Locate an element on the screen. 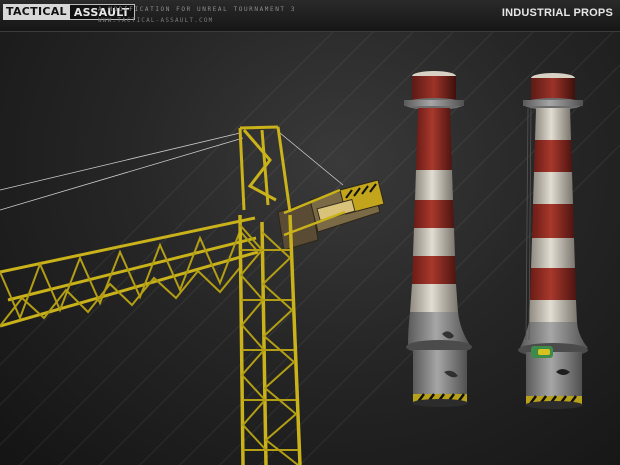  chimney-stack-right is located at coordinates (553, 241).